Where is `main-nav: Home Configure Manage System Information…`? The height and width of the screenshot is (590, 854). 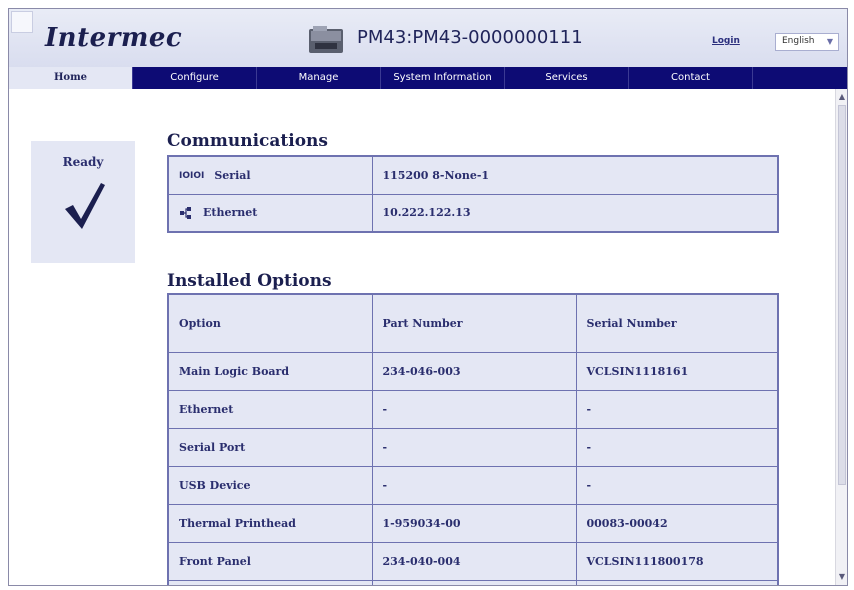
main-nav: Home Configure Manage System Information… is located at coordinates (428, 78).